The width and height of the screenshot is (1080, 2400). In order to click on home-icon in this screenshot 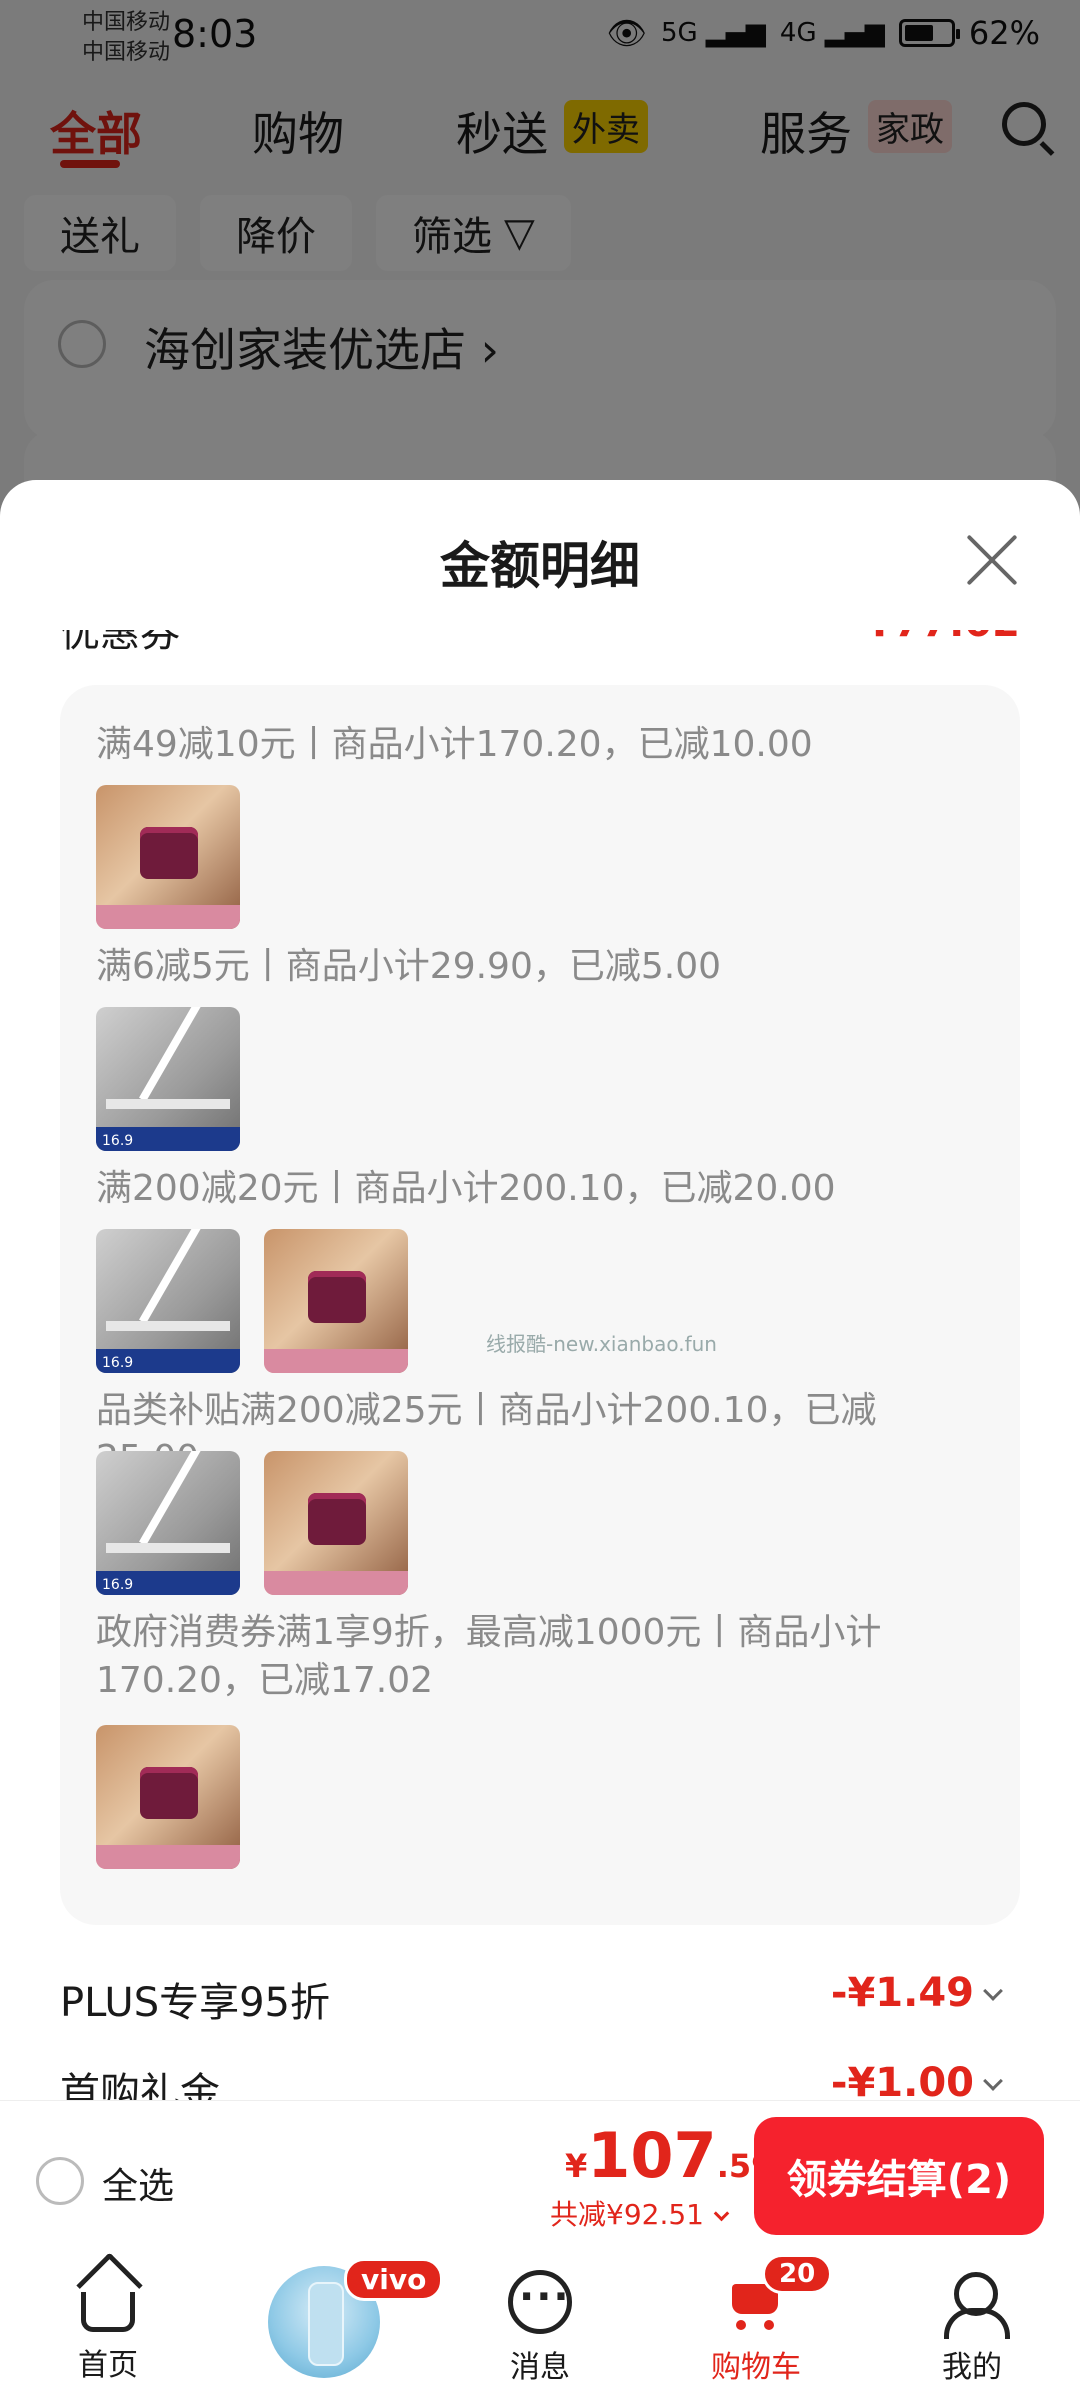, I will do `click(108, 2312)`.